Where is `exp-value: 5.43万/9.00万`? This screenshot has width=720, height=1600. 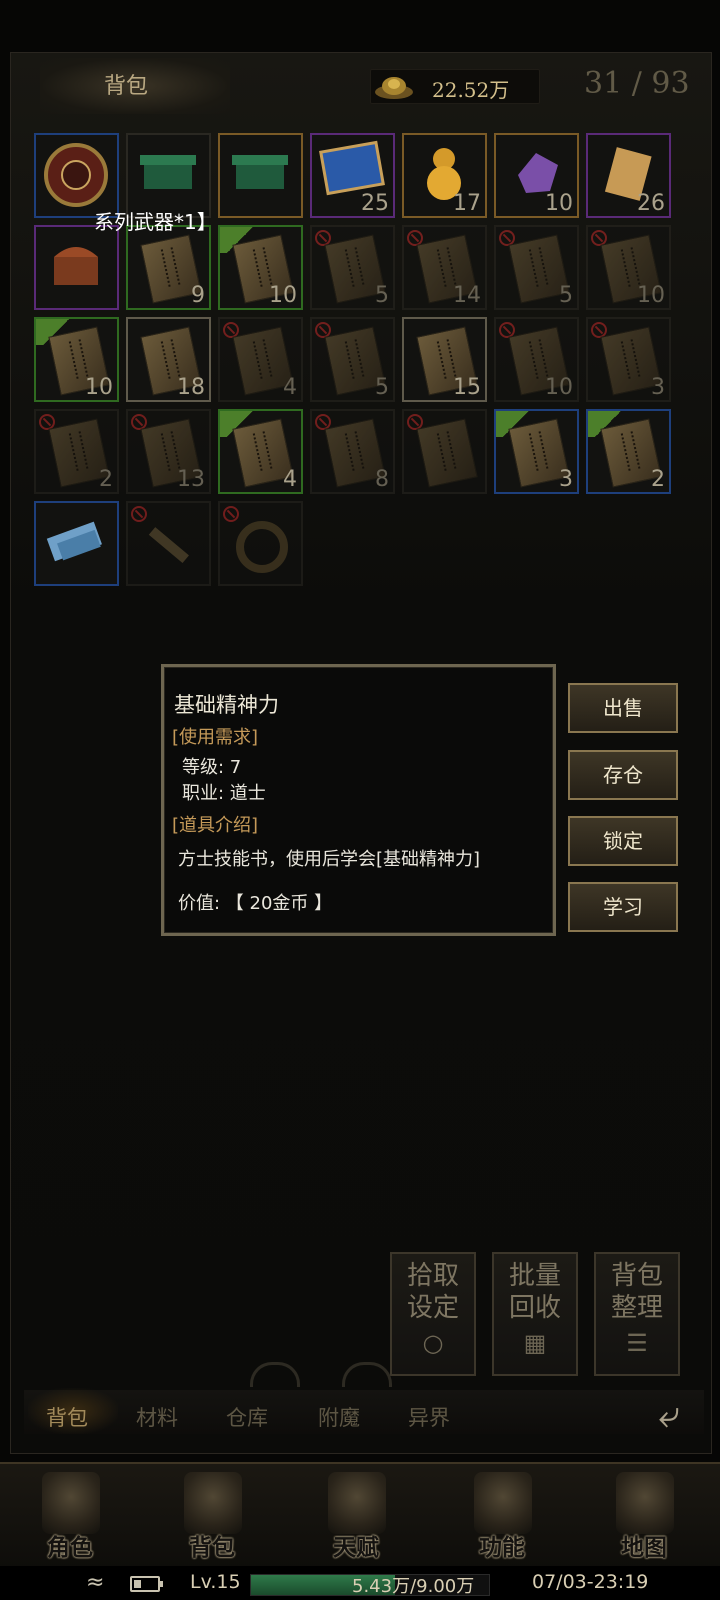
exp-value: 5.43万/9.00万 is located at coordinates (413, 1586).